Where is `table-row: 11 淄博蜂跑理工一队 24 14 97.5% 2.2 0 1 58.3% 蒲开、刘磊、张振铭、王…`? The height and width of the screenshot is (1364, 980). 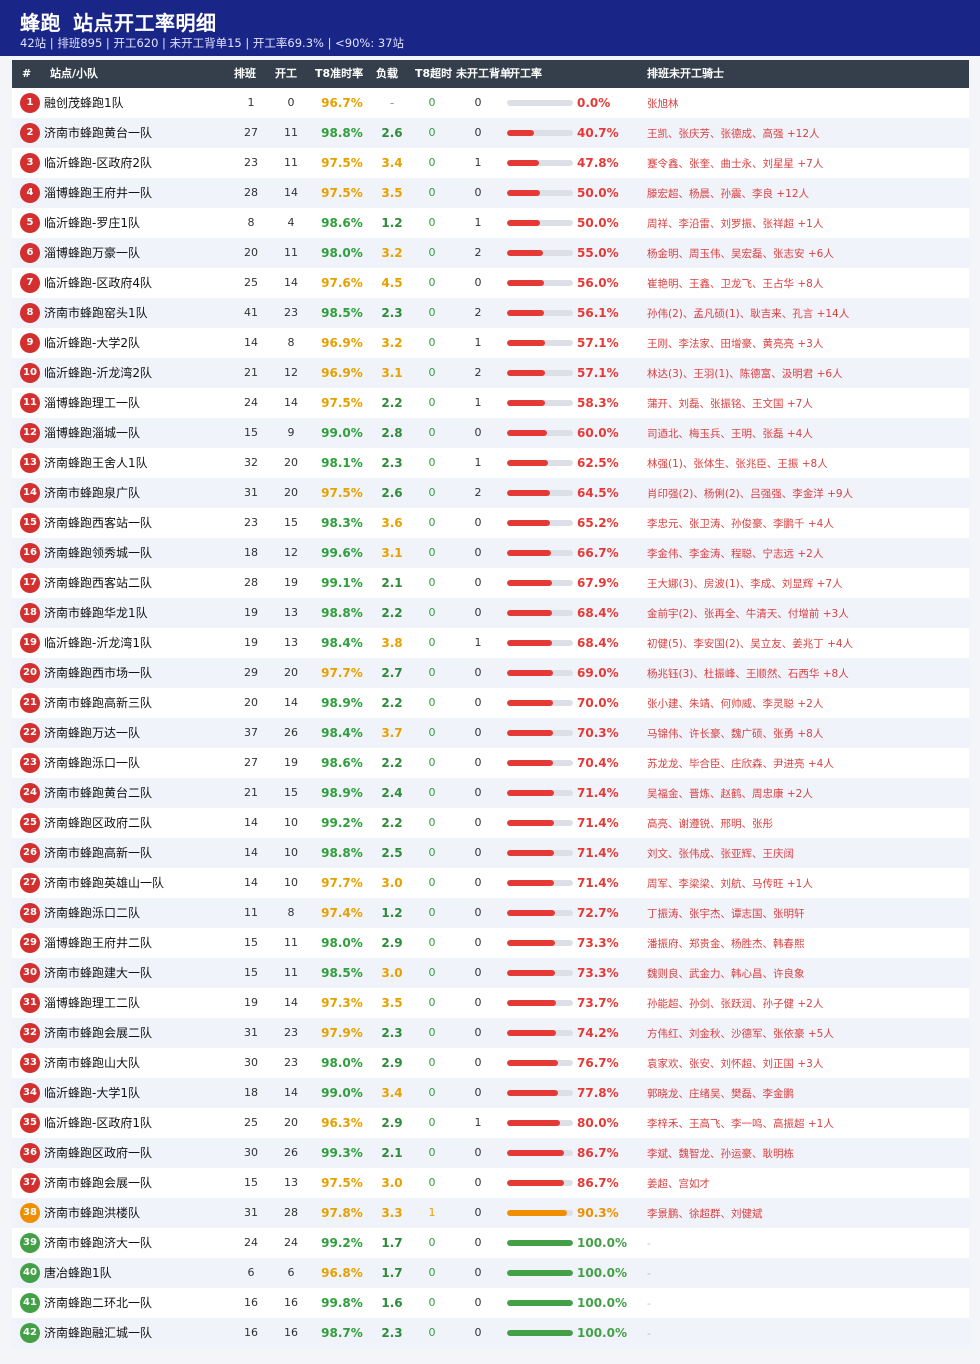 table-row: 11 淄博蜂跑理工一队 24 14 97.5% 2.2 0 1 58.3% 蒲开、刘磊、张振铭、王… is located at coordinates (490, 403).